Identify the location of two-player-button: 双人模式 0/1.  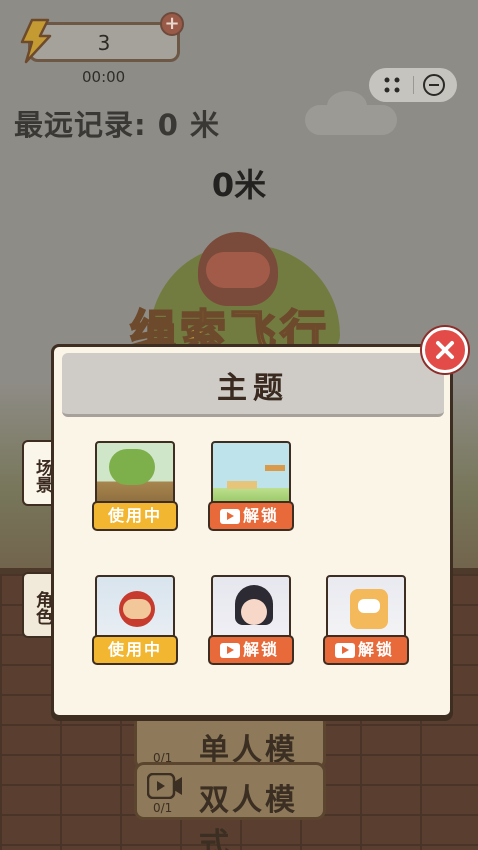
(230, 806).